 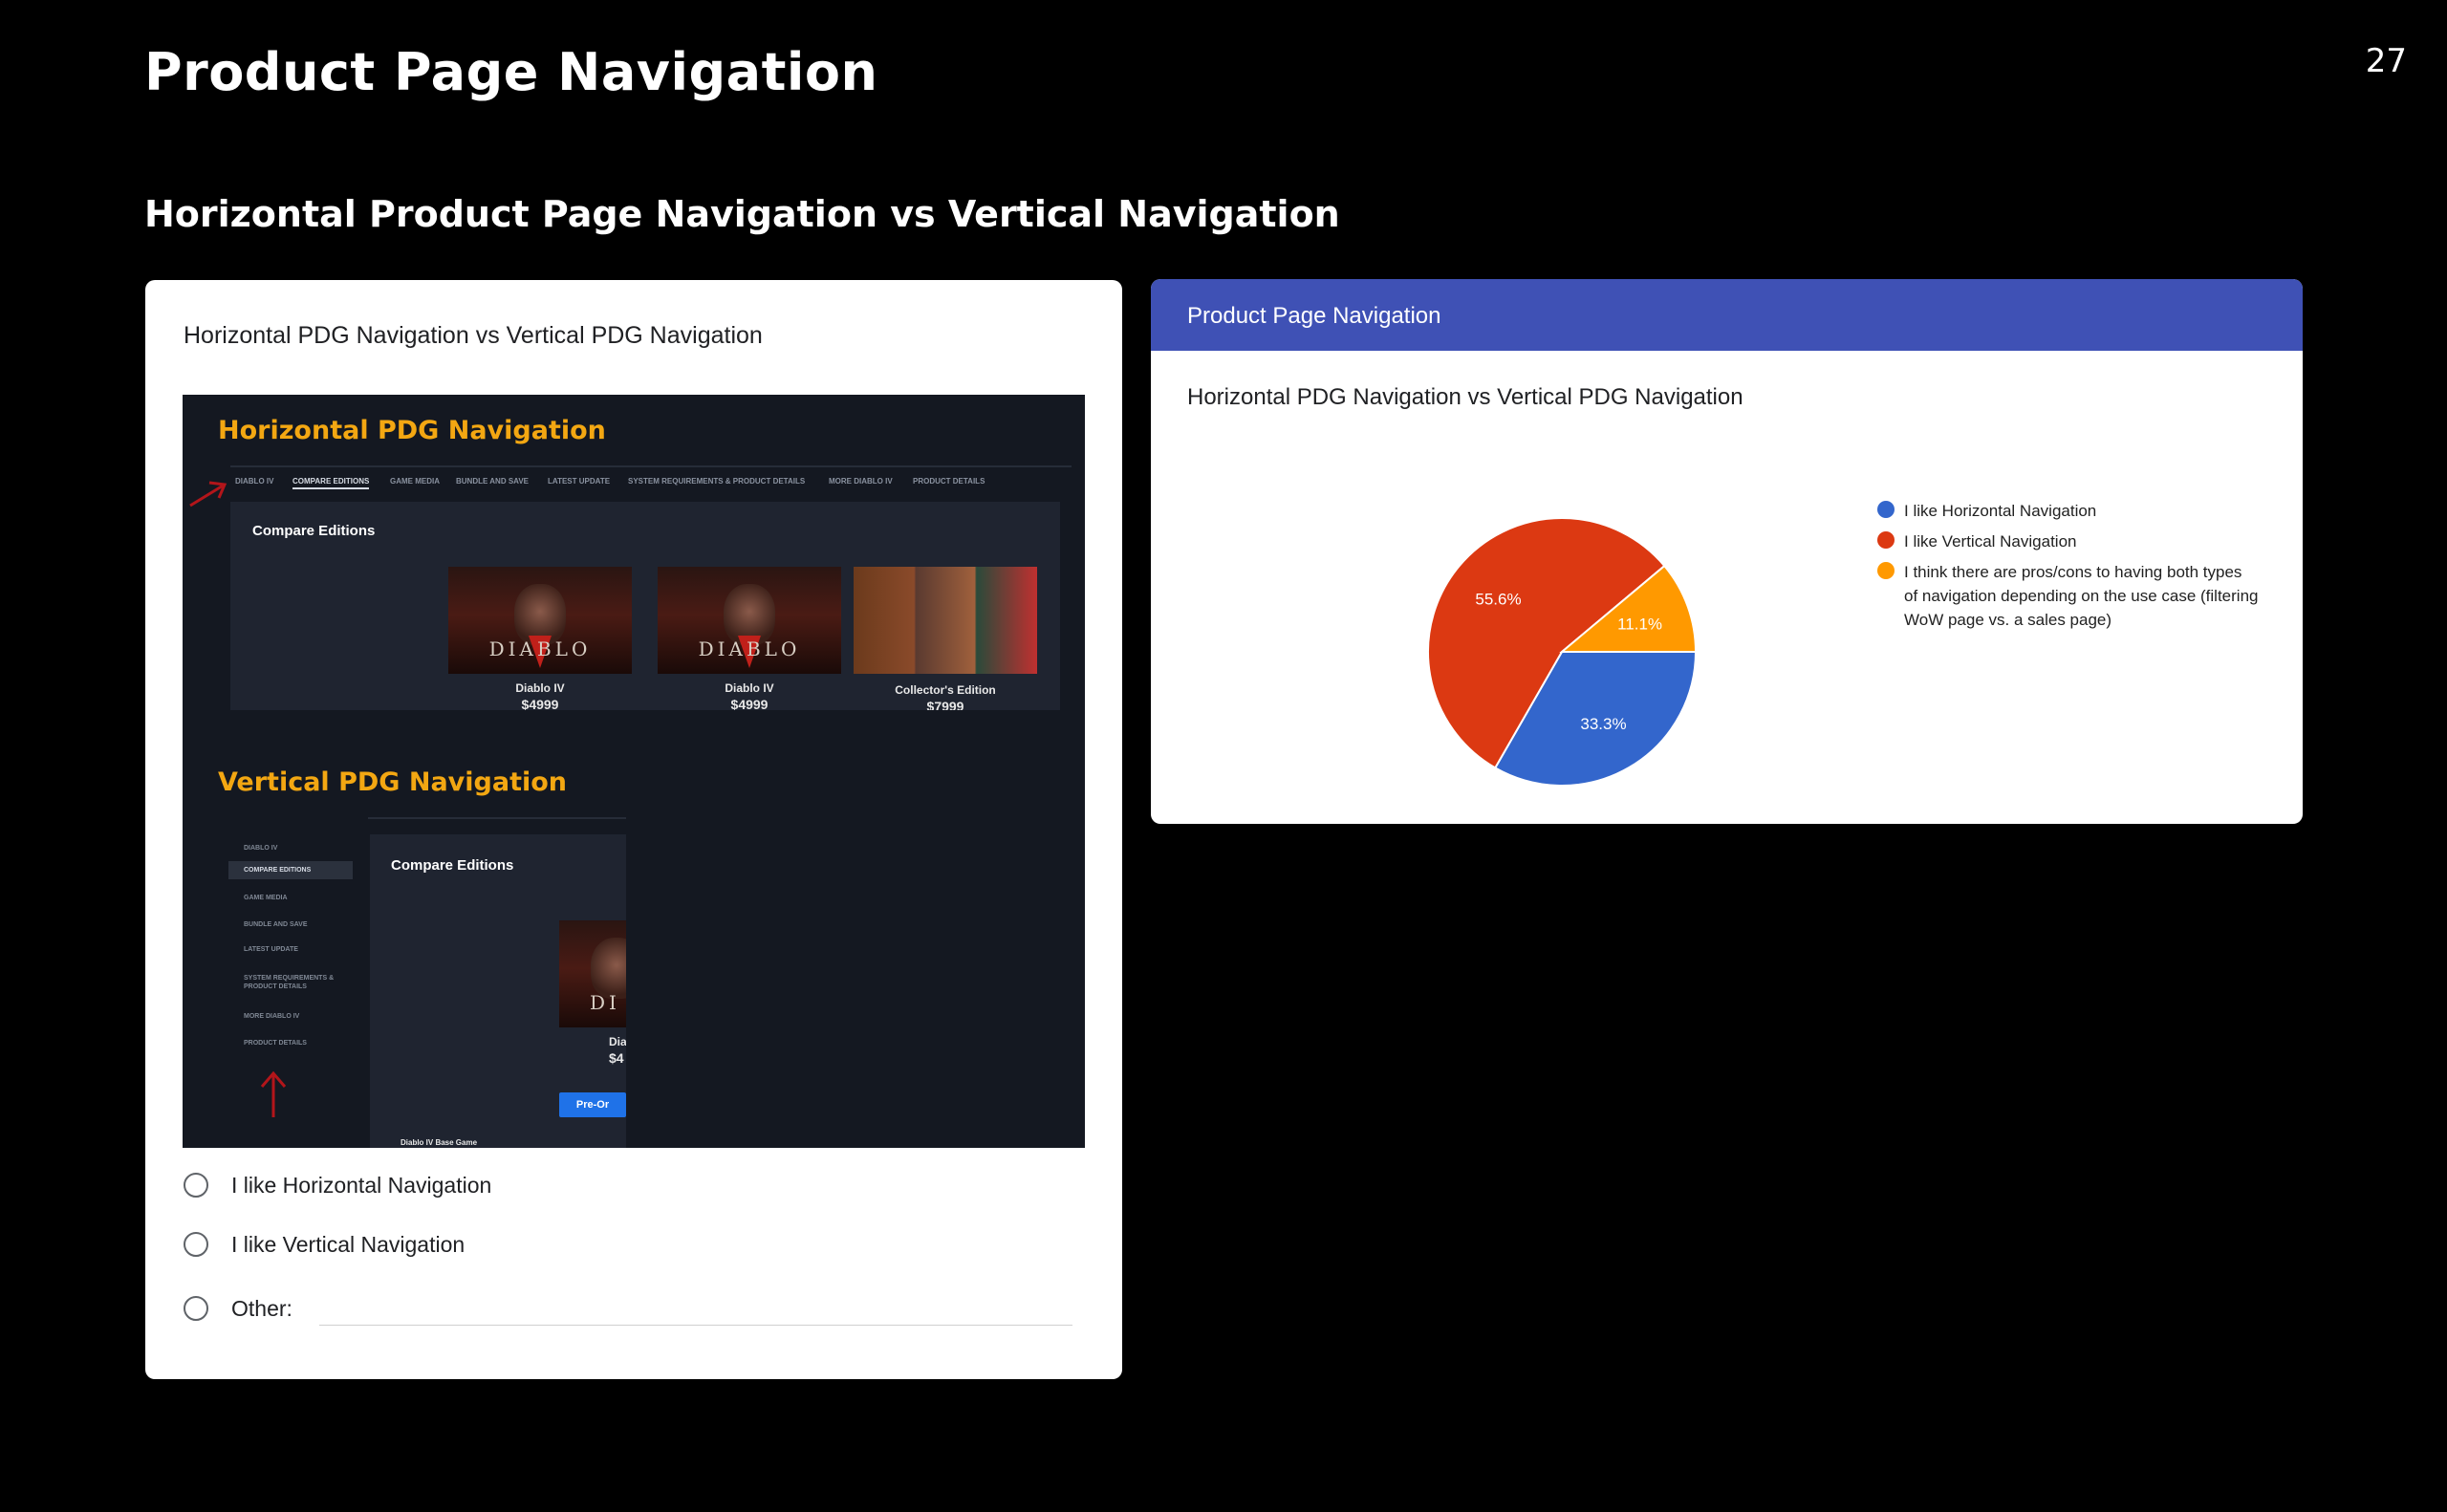 I want to click on edition-price: $7999, so click(x=945, y=704).